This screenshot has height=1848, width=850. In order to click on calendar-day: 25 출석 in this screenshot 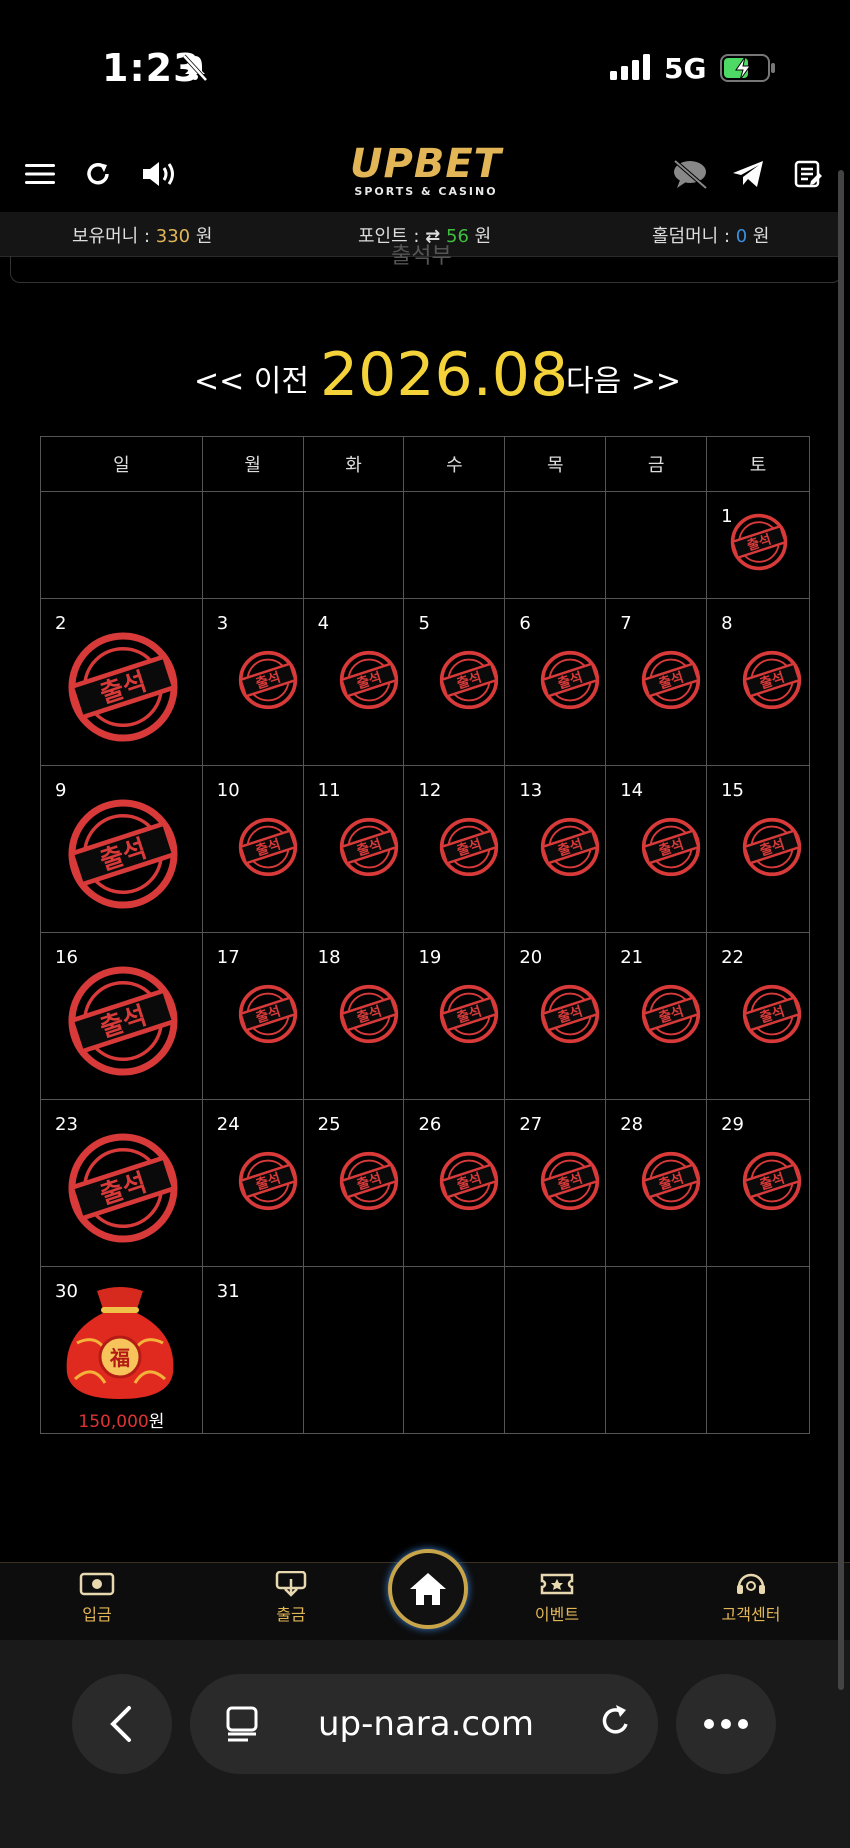, I will do `click(353, 1183)`.